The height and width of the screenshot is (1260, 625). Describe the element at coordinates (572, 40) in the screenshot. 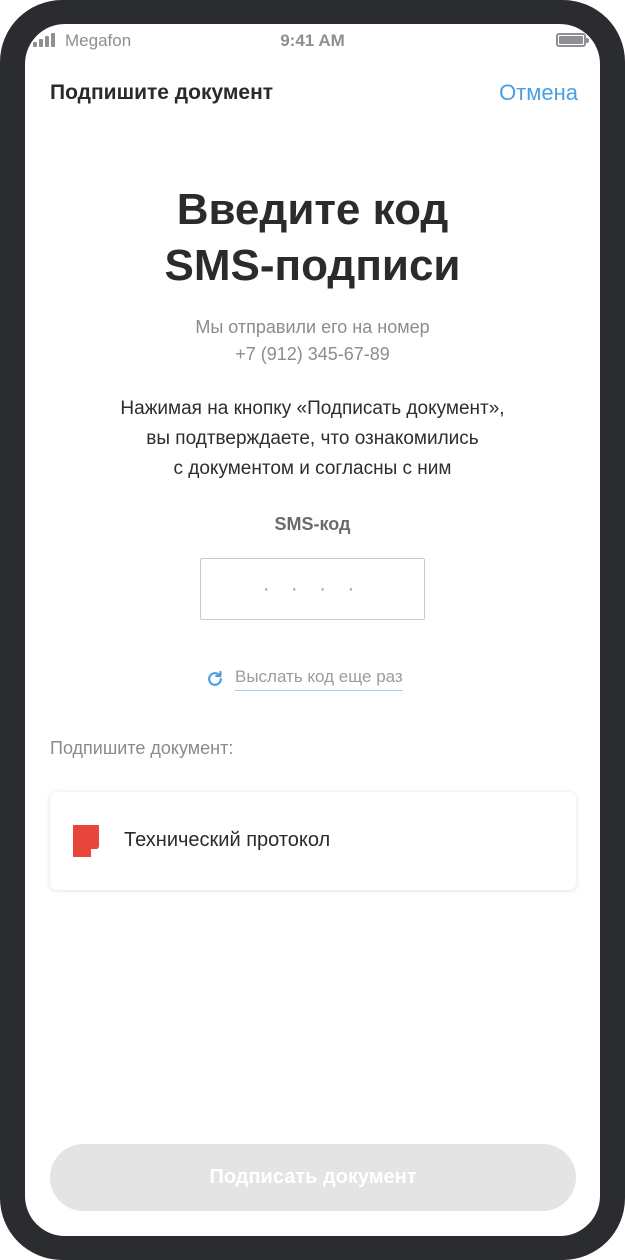

I see `battery-icon` at that location.